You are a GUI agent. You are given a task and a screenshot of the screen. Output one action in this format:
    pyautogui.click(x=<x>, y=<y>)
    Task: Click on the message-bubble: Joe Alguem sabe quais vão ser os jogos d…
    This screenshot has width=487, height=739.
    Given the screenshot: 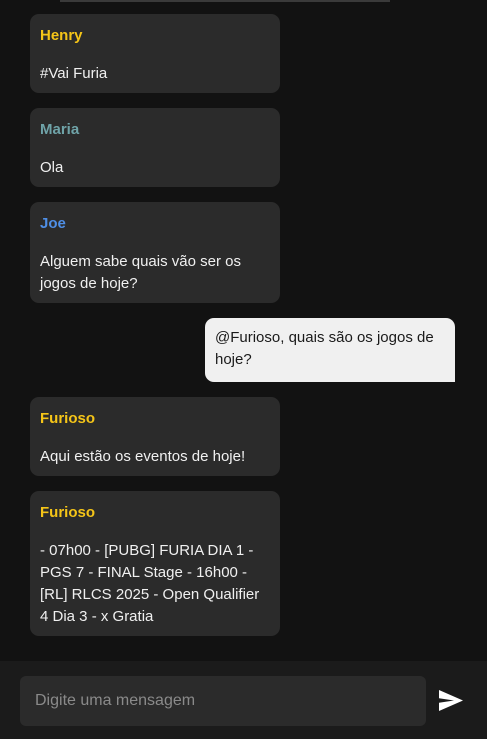 What is the action you would take?
    pyautogui.click(x=155, y=252)
    